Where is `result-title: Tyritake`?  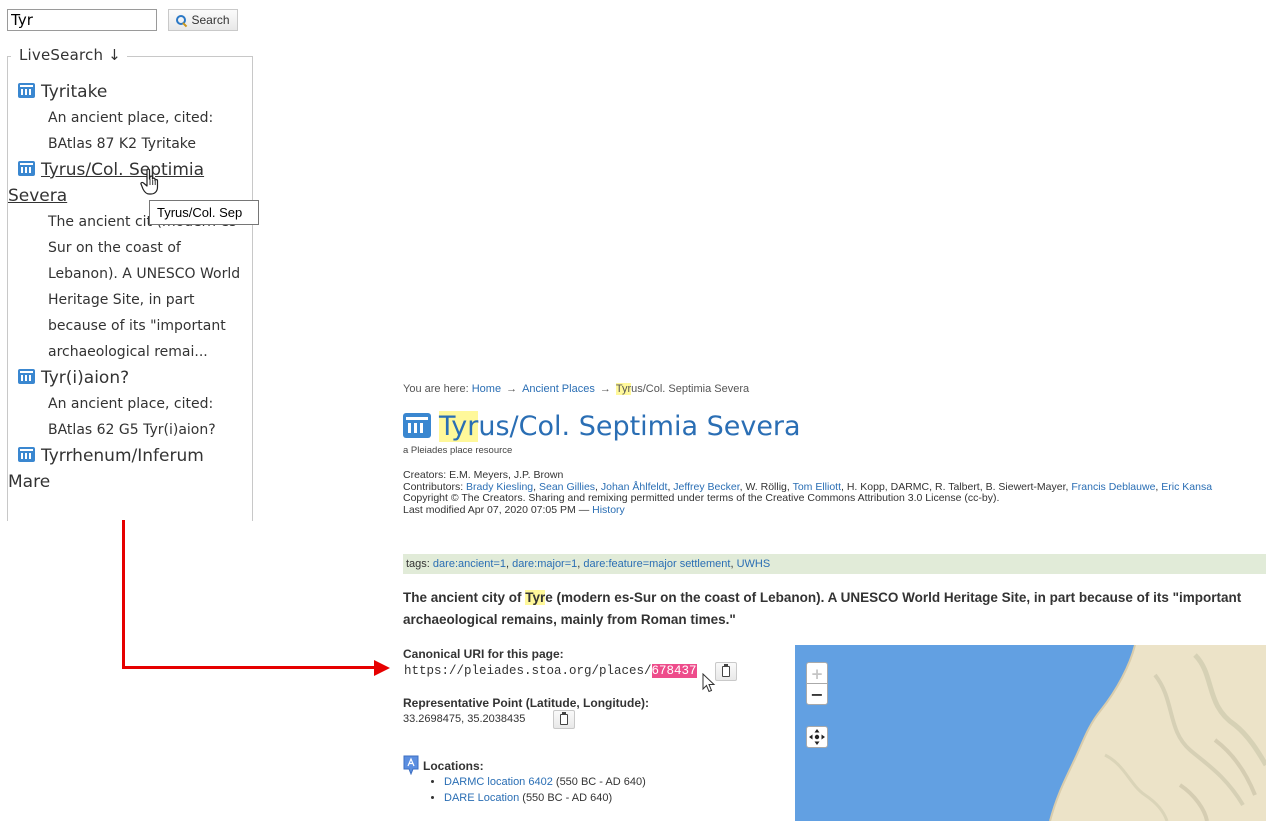 result-title: Tyritake is located at coordinates (74, 92).